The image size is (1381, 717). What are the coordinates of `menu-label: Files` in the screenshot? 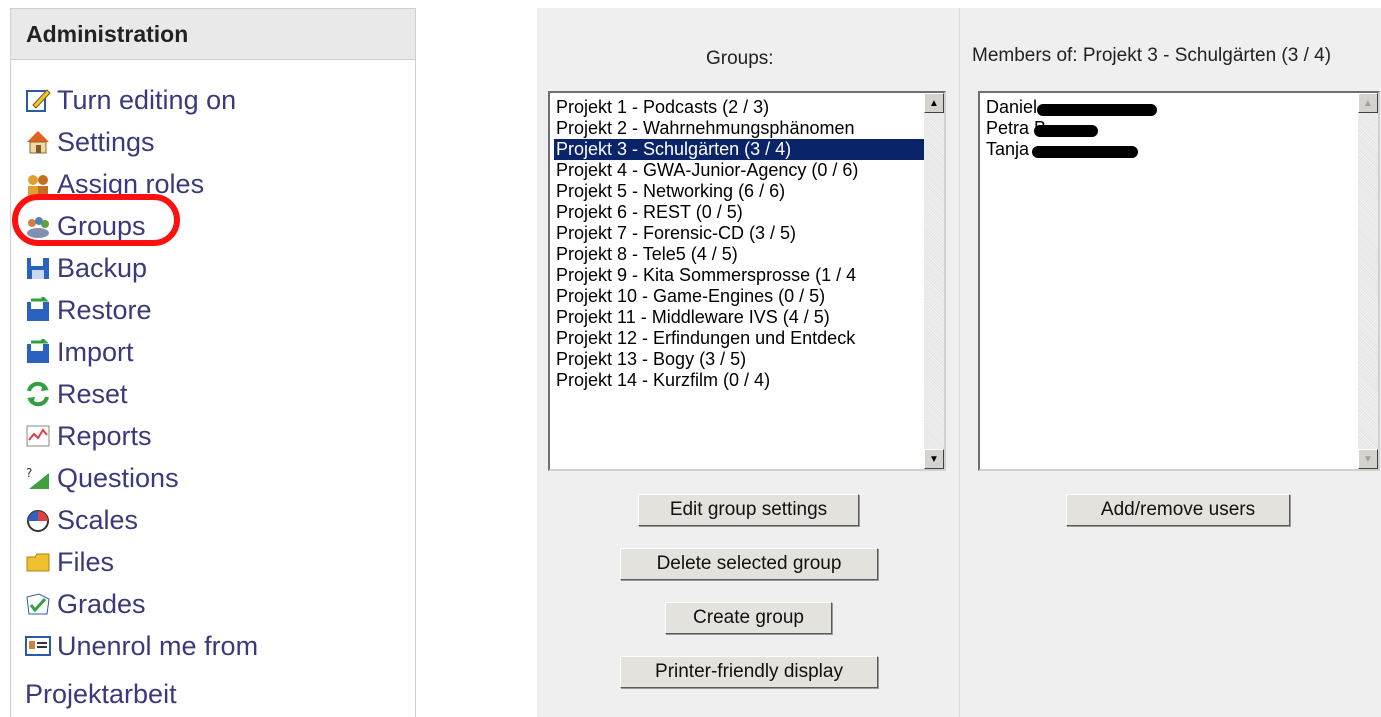 It's located at (86, 561).